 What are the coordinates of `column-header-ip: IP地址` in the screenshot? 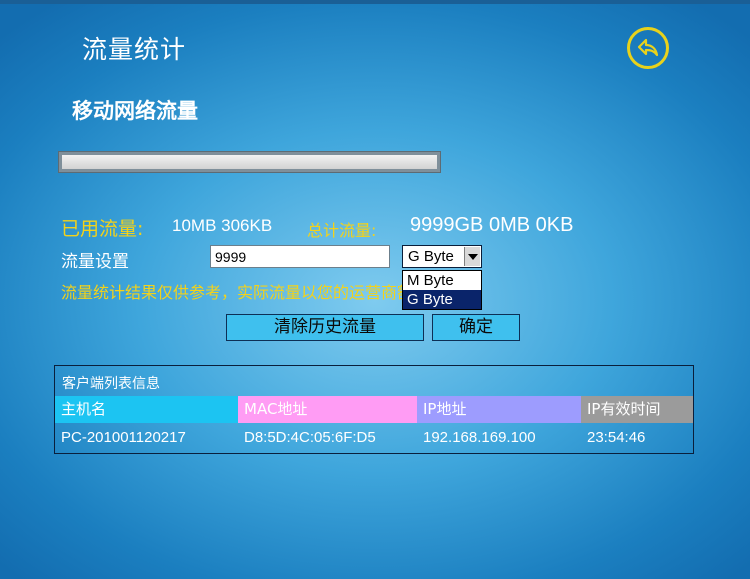 It's located at (499, 409).